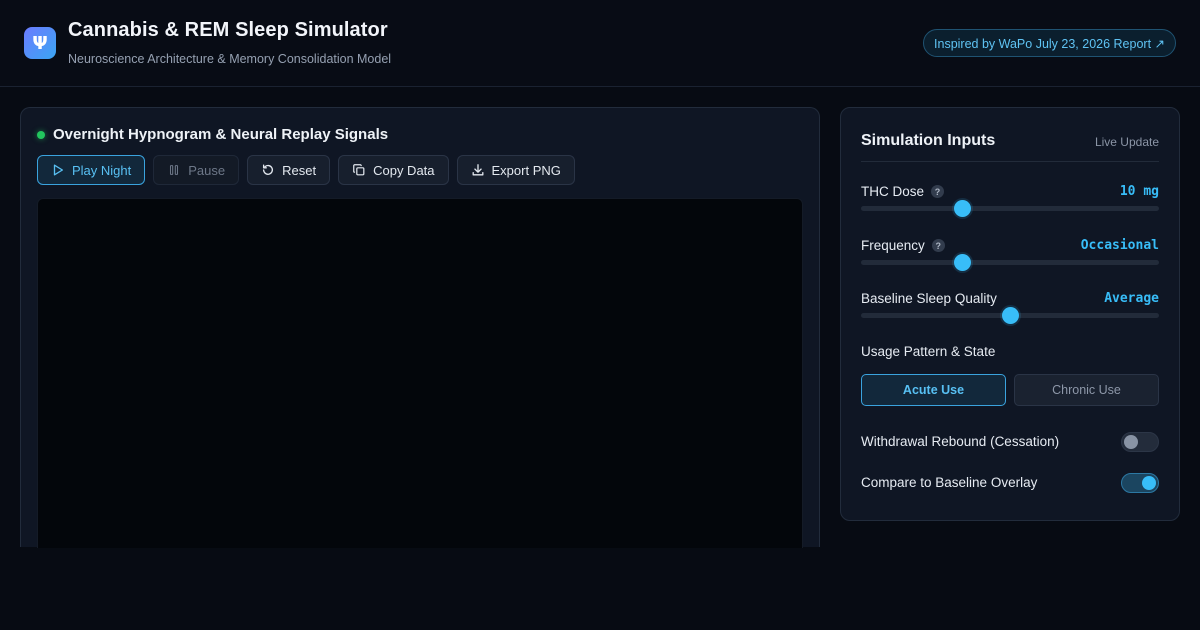  What do you see at coordinates (938, 245) in the screenshot?
I see `frequency-help-icon: ?` at bounding box center [938, 245].